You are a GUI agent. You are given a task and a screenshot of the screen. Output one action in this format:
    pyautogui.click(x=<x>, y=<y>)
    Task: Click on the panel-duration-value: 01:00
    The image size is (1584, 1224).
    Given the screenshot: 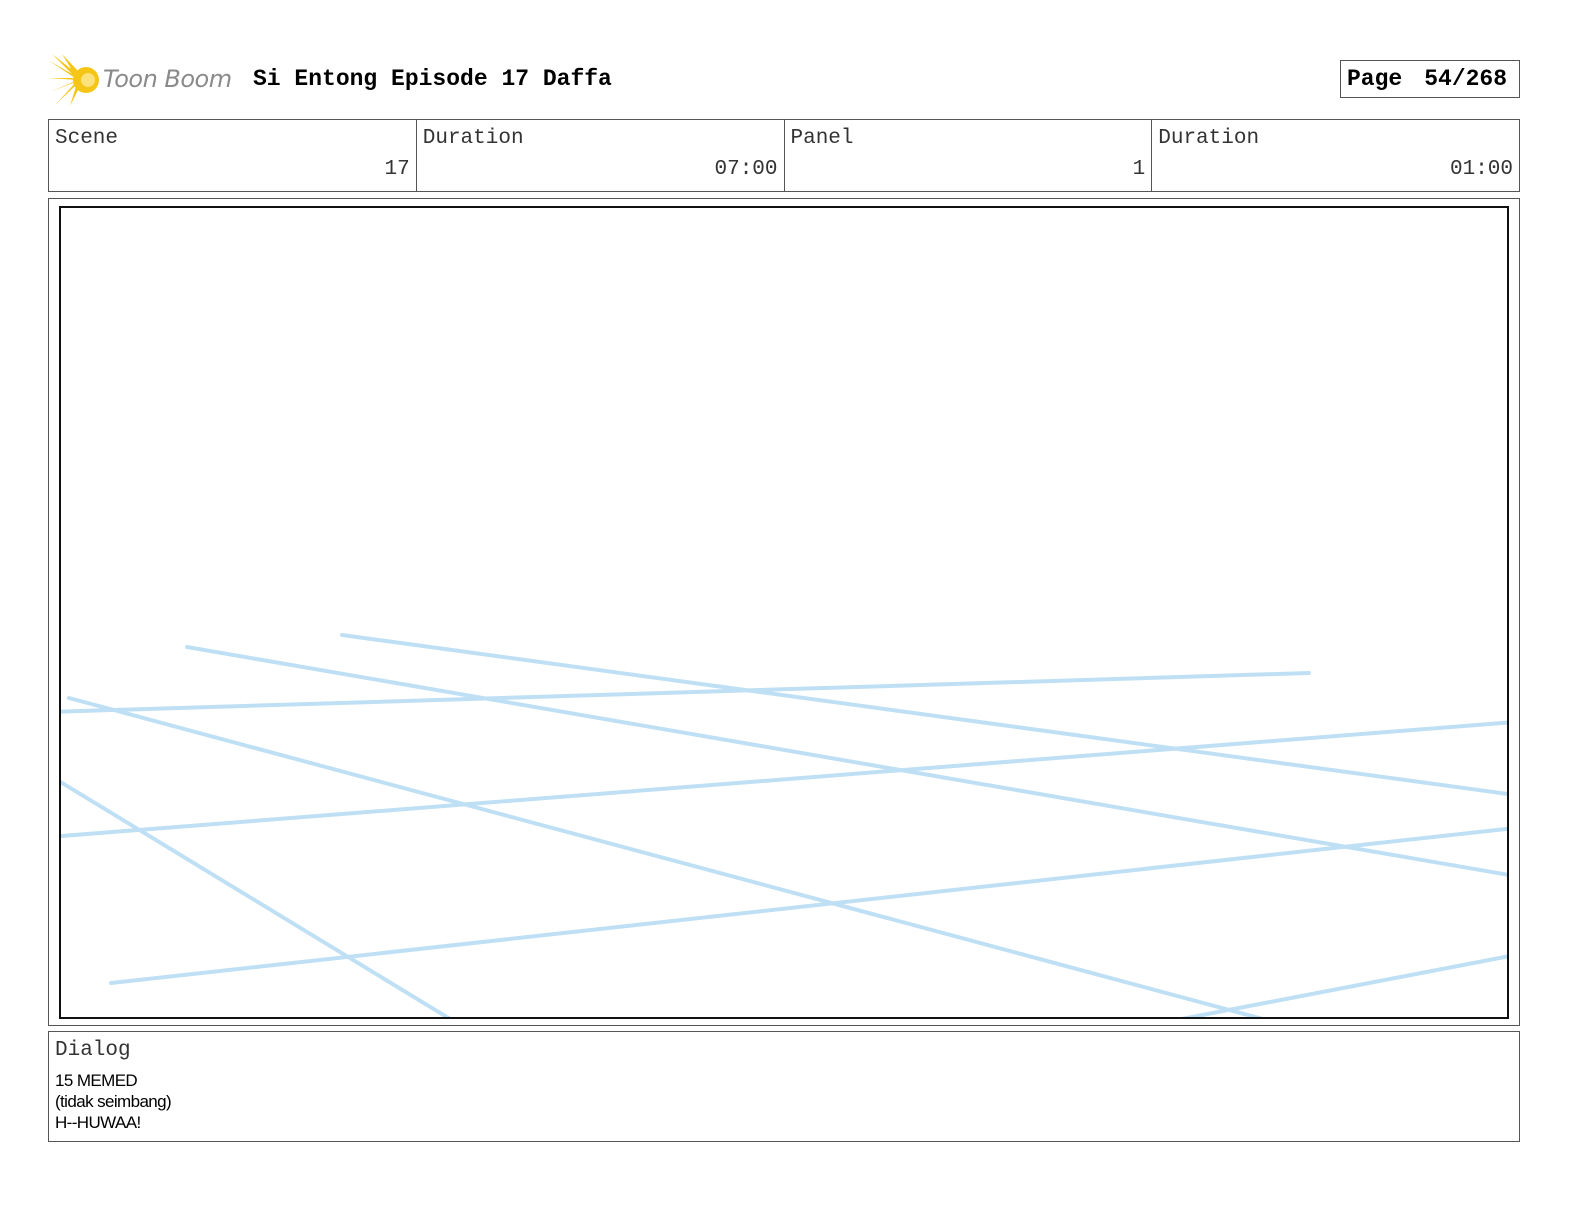 What is the action you would take?
    pyautogui.click(x=1481, y=169)
    